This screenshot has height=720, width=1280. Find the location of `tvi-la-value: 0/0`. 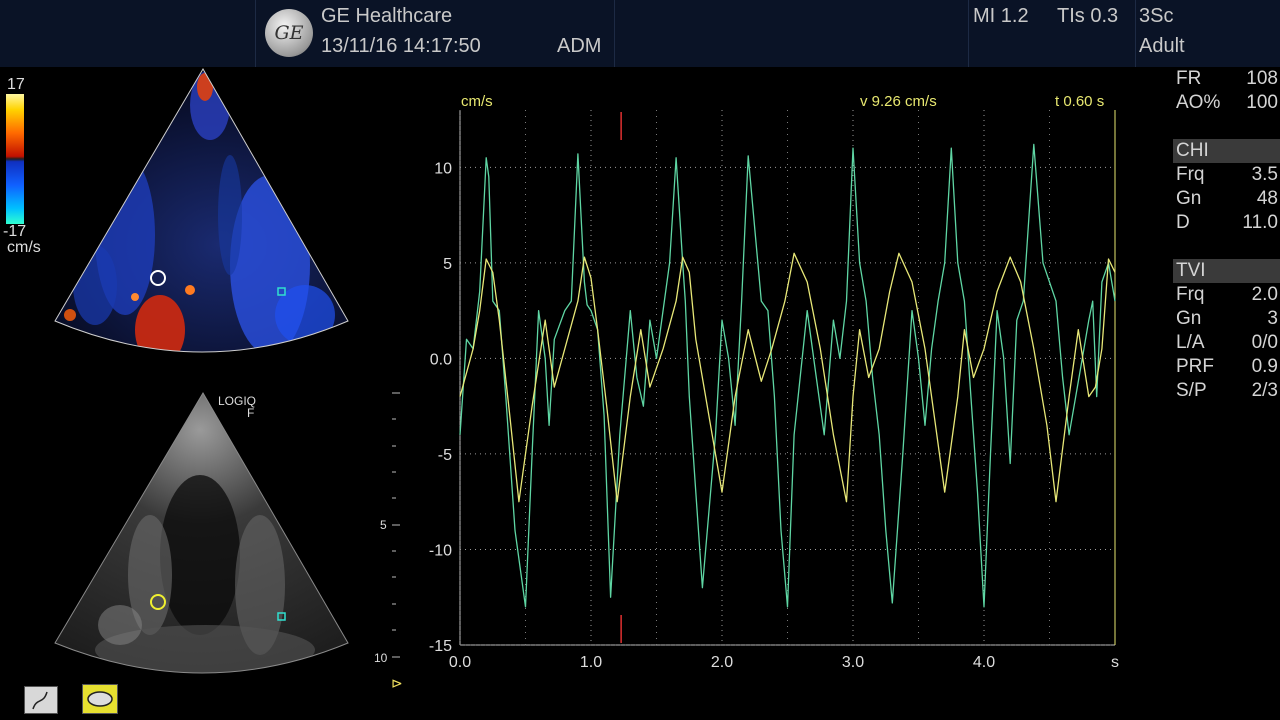

tvi-la-value: 0/0 is located at coordinates (1264, 342).